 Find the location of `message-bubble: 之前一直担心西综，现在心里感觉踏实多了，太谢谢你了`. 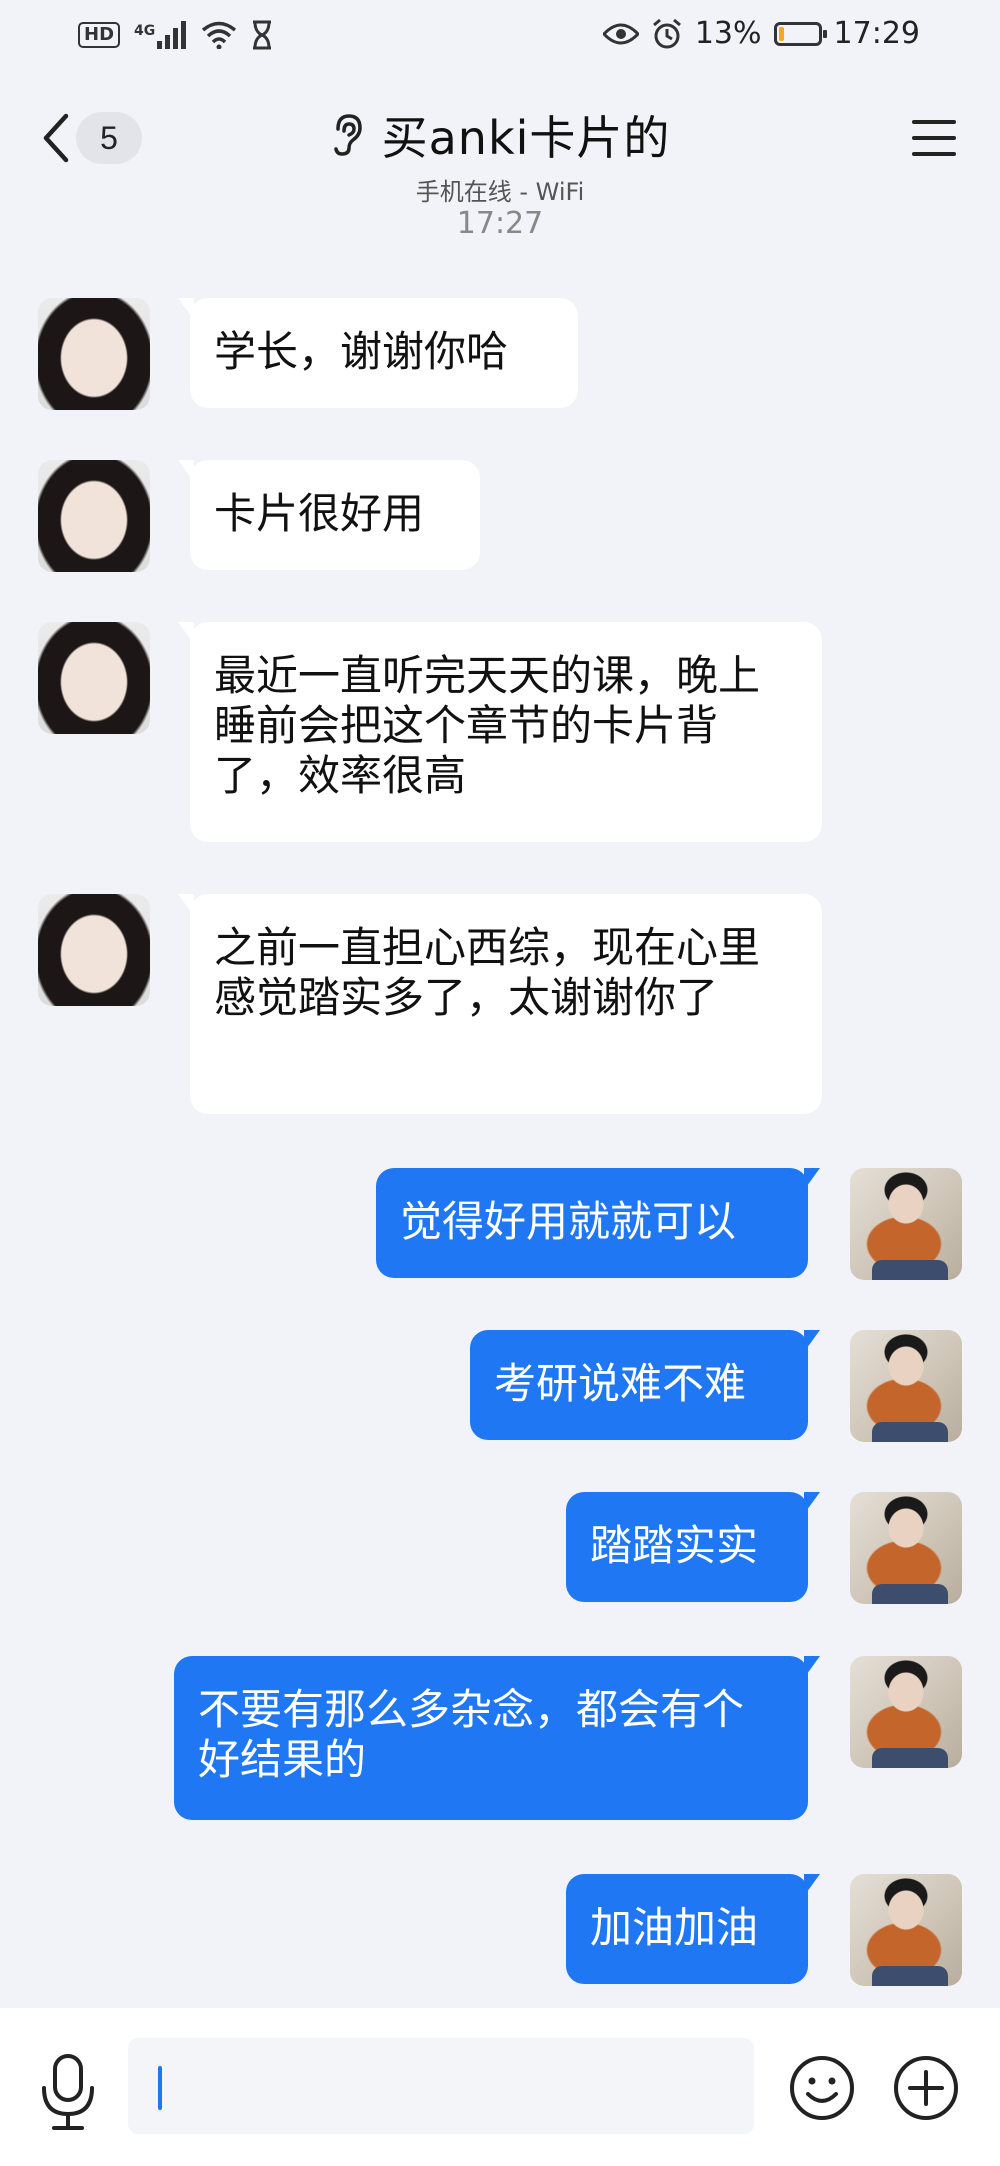

message-bubble: 之前一直担心西综，现在心里感觉踏实多了，太谢谢你了 is located at coordinates (500, 1004).